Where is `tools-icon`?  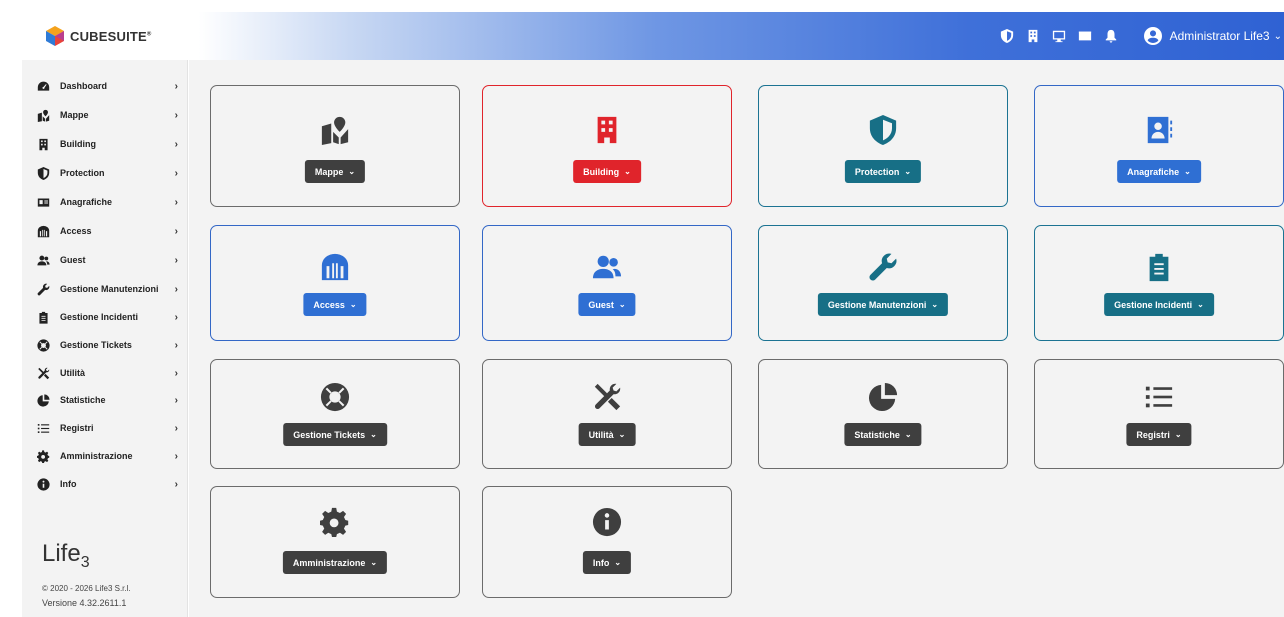 tools-icon is located at coordinates (43, 373).